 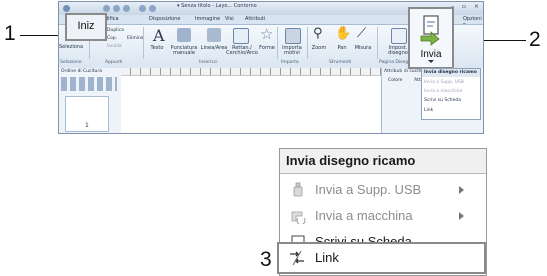 I want to click on copia-button: Cop., so click(x=112, y=38).